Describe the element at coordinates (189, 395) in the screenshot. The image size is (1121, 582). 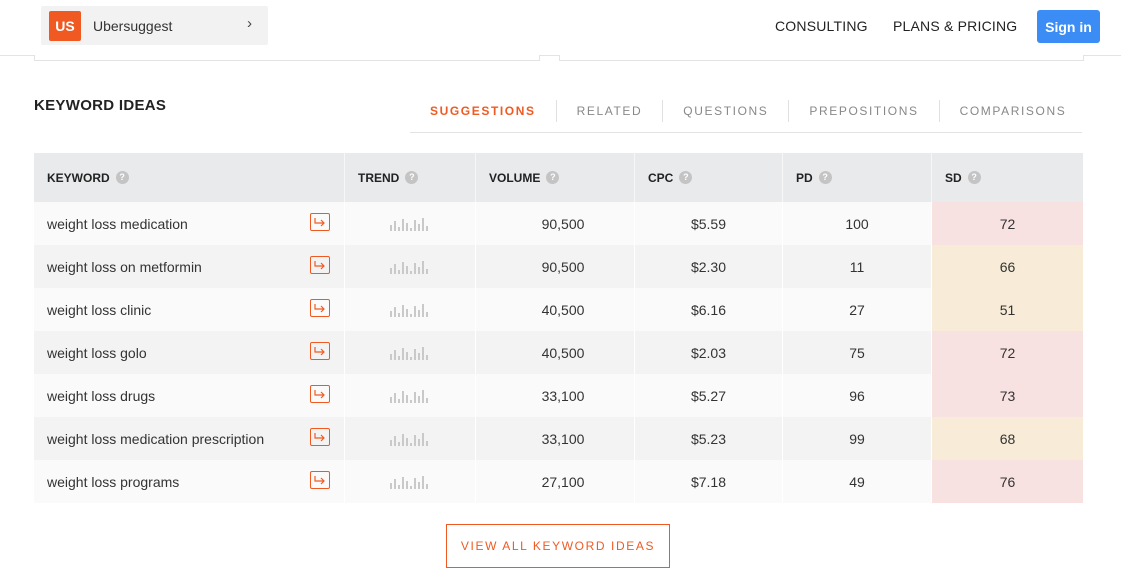
I see `keyword-cell: weight loss drugs` at that location.